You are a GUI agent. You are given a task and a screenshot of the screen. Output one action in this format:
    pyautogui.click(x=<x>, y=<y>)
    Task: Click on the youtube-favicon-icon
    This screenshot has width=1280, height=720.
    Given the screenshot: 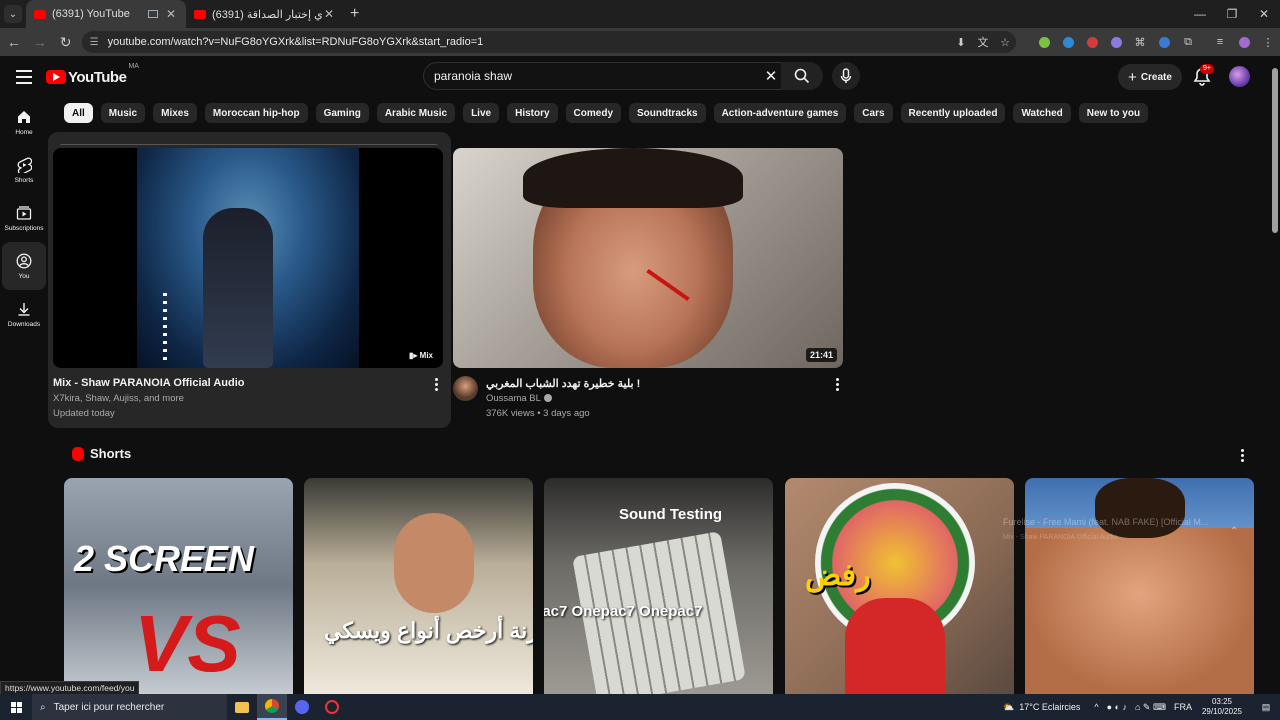 What is the action you would take?
    pyautogui.click(x=200, y=14)
    